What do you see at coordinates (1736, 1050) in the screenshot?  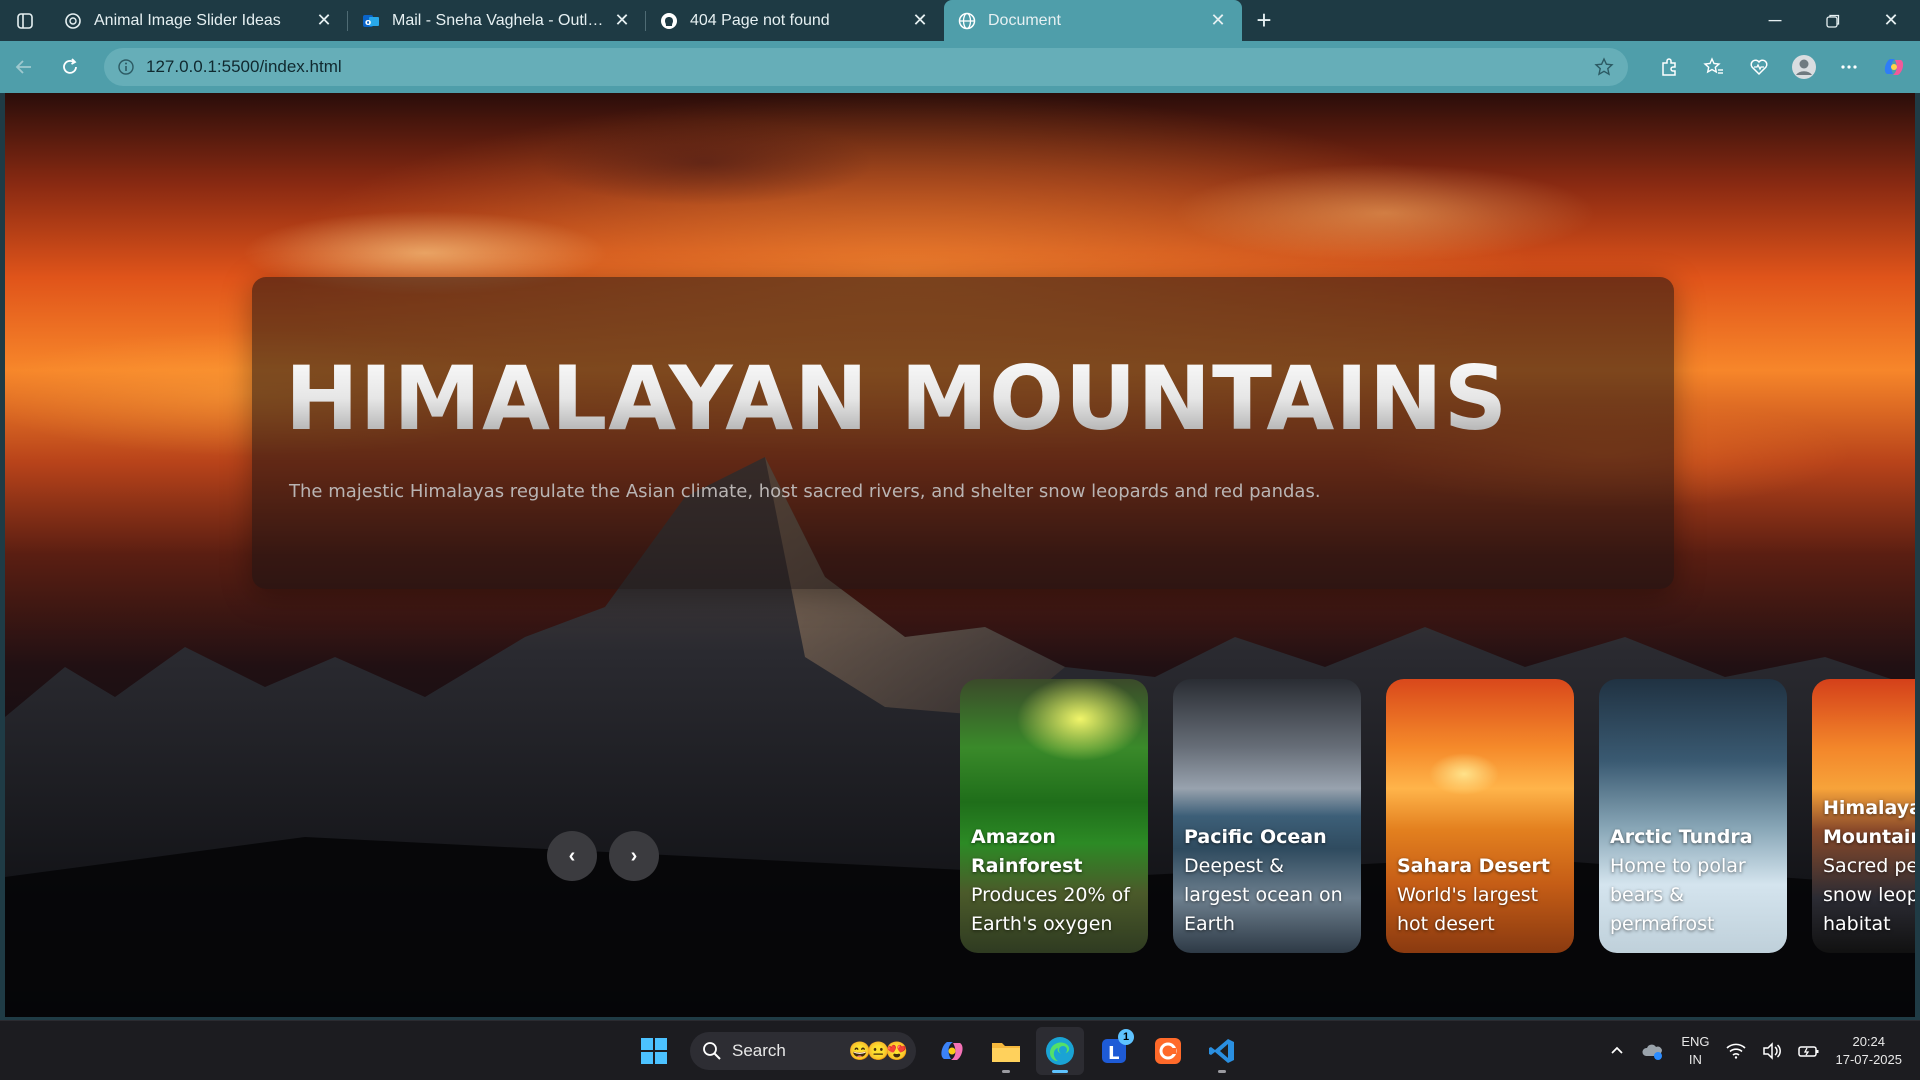 I see `wifi-icon` at bounding box center [1736, 1050].